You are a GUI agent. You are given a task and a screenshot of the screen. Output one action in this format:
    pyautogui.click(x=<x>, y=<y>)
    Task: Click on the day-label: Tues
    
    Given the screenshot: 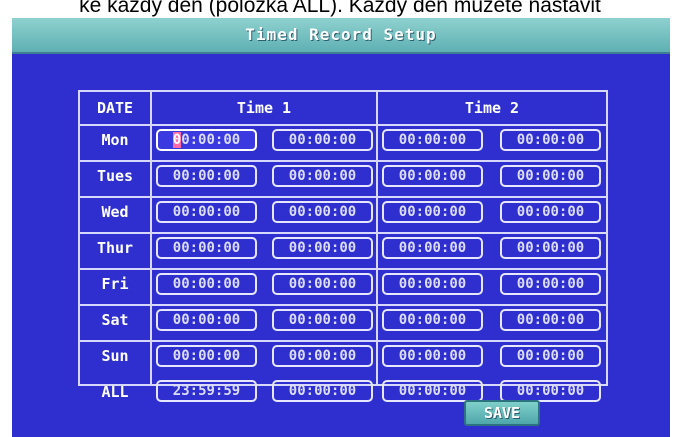 What is the action you would take?
    pyautogui.click(x=115, y=176)
    